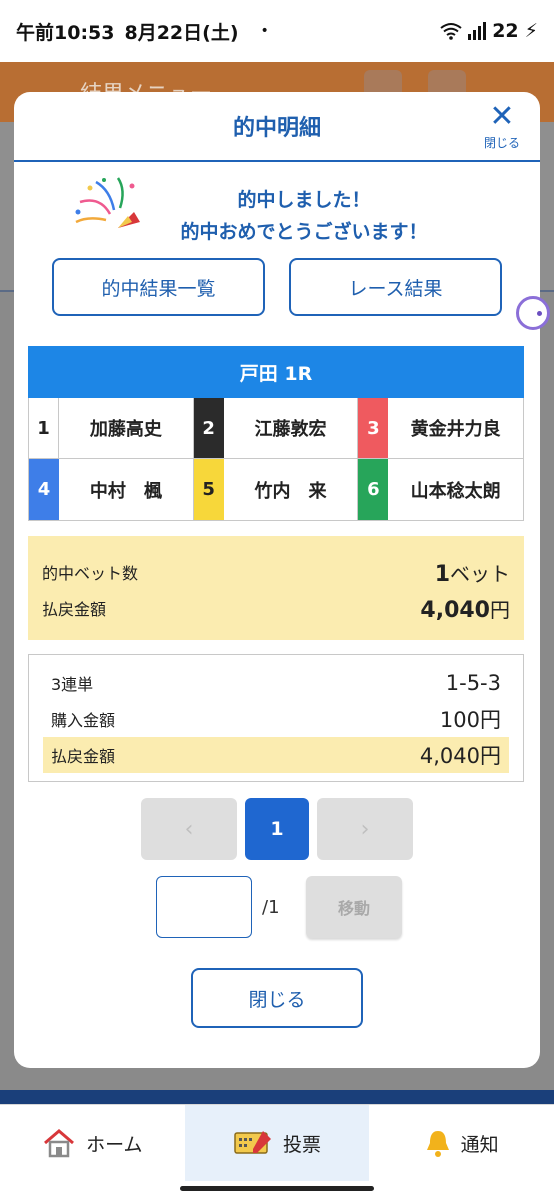 This screenshot has width=554, height=1200. I want to click on racer-name: 江藤敦宏, so click(290, 429).